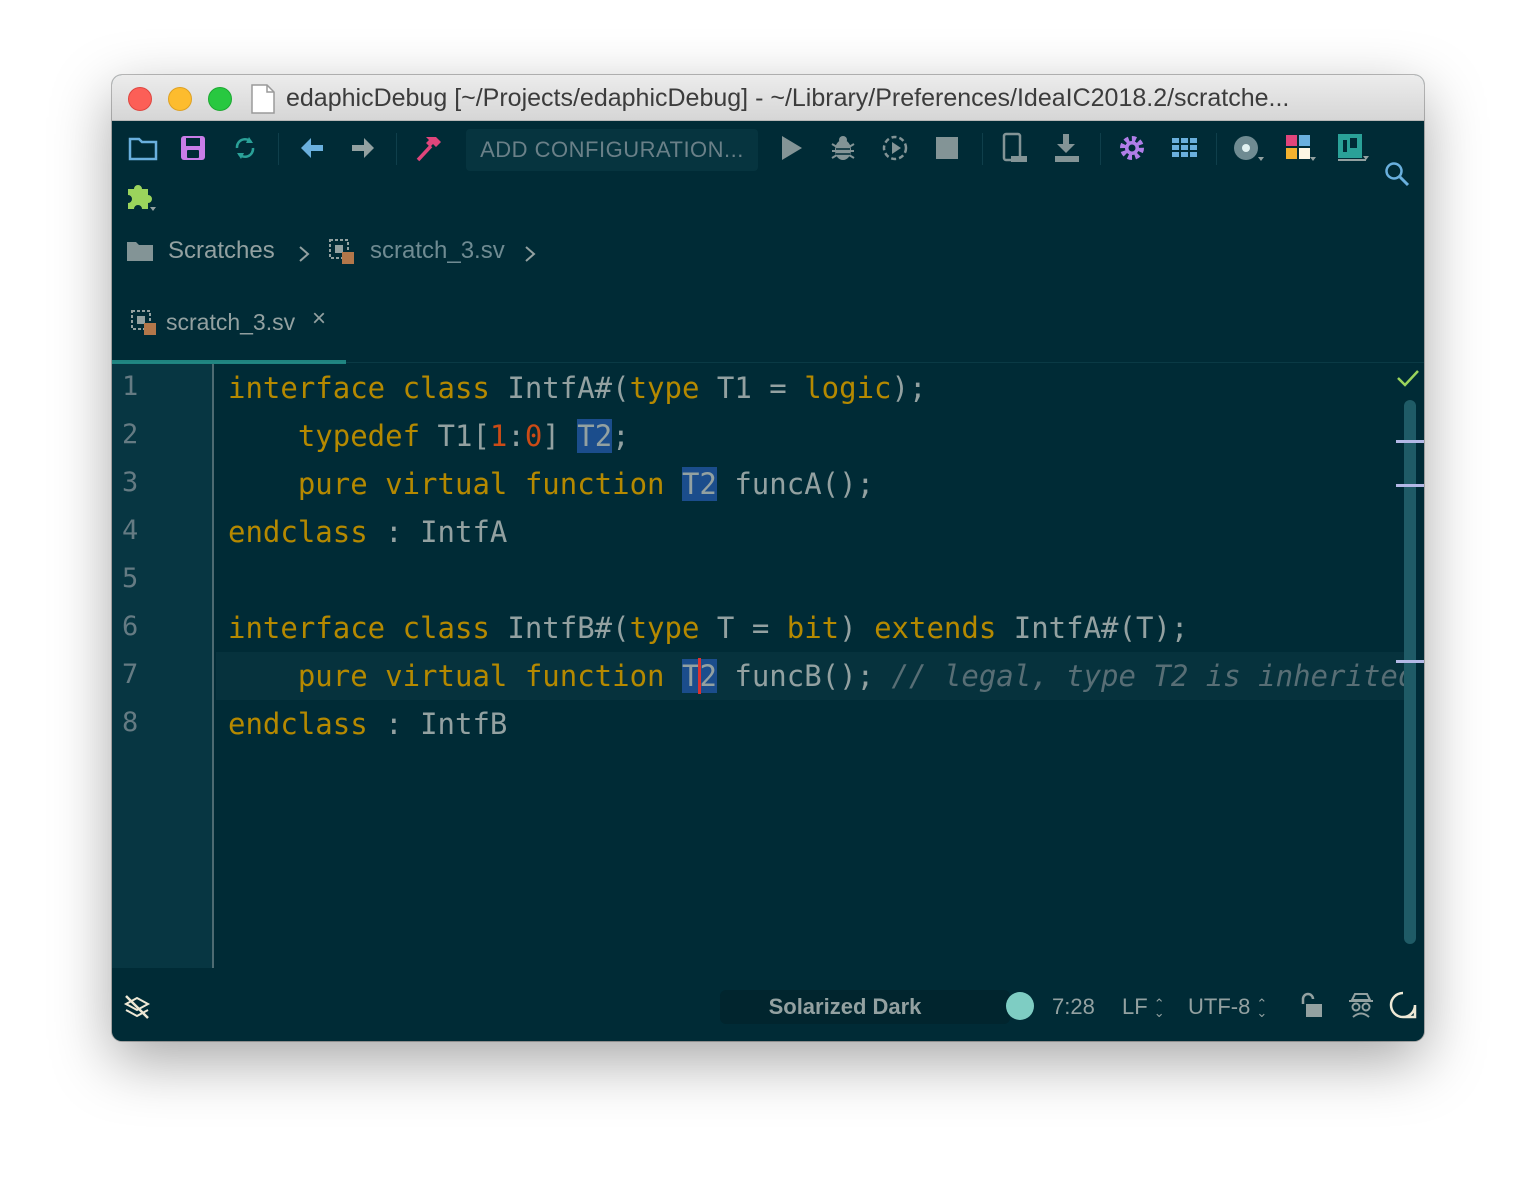 This screenshot has height=1190, width=1536. Describe the element at coordinates (865, 1007) in the screenshot. I see `theme-indicator: Solarized Dark` at that location.